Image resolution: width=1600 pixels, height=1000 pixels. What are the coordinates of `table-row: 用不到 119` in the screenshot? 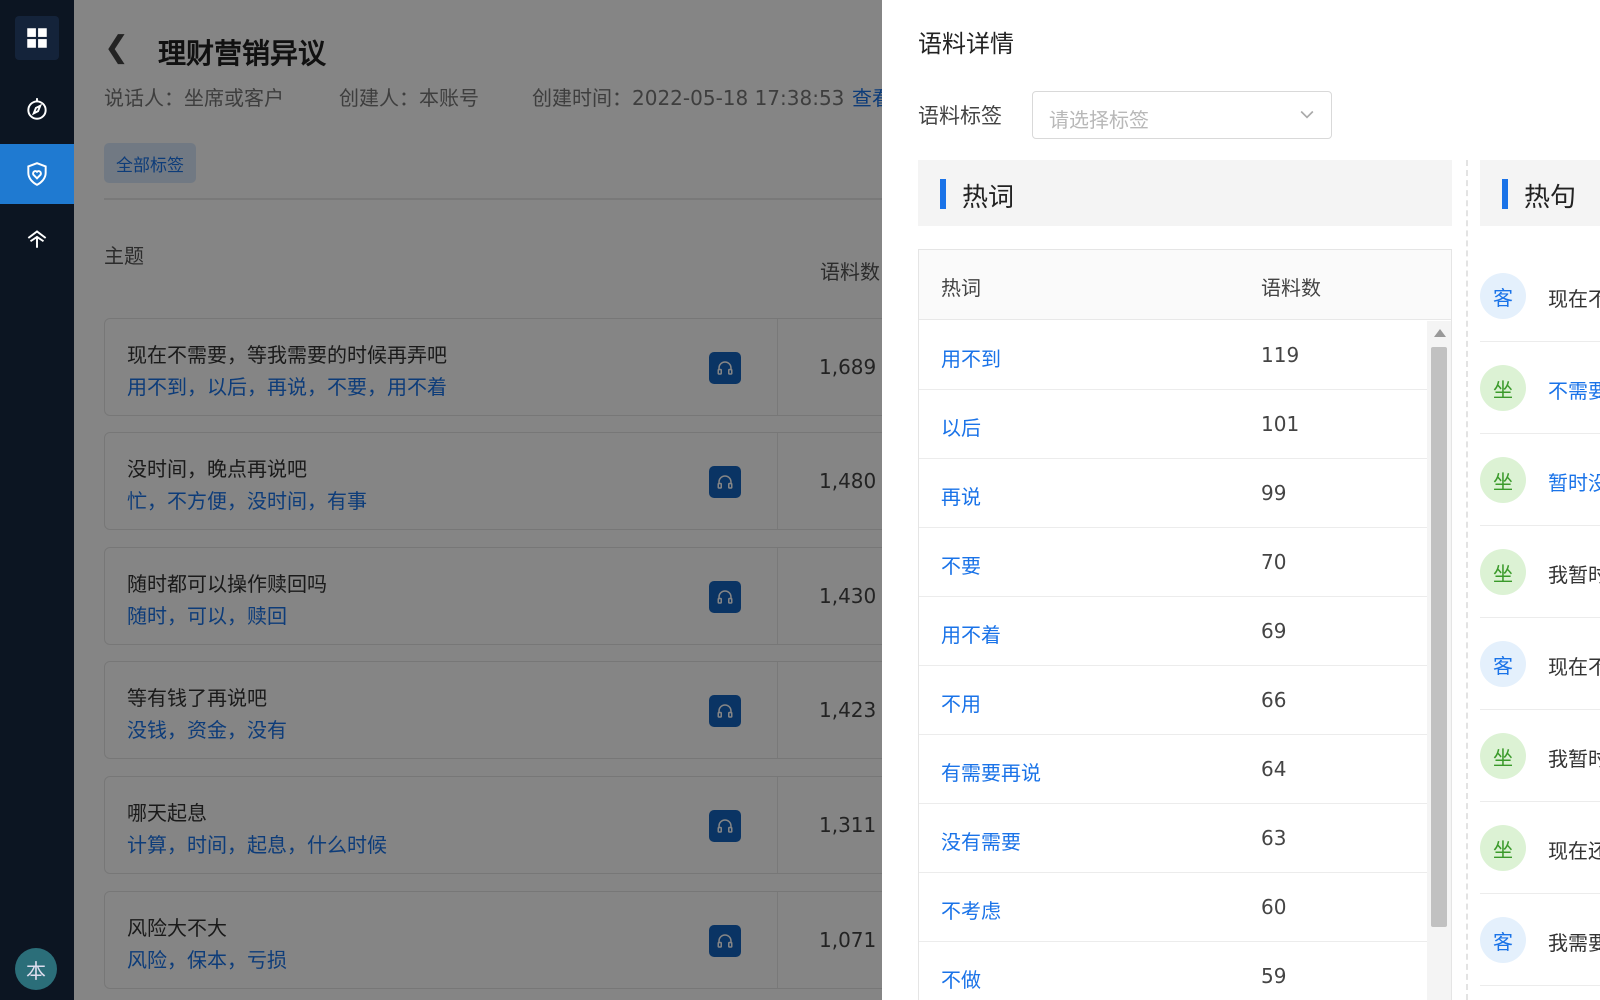 It's located at (1173, 355).